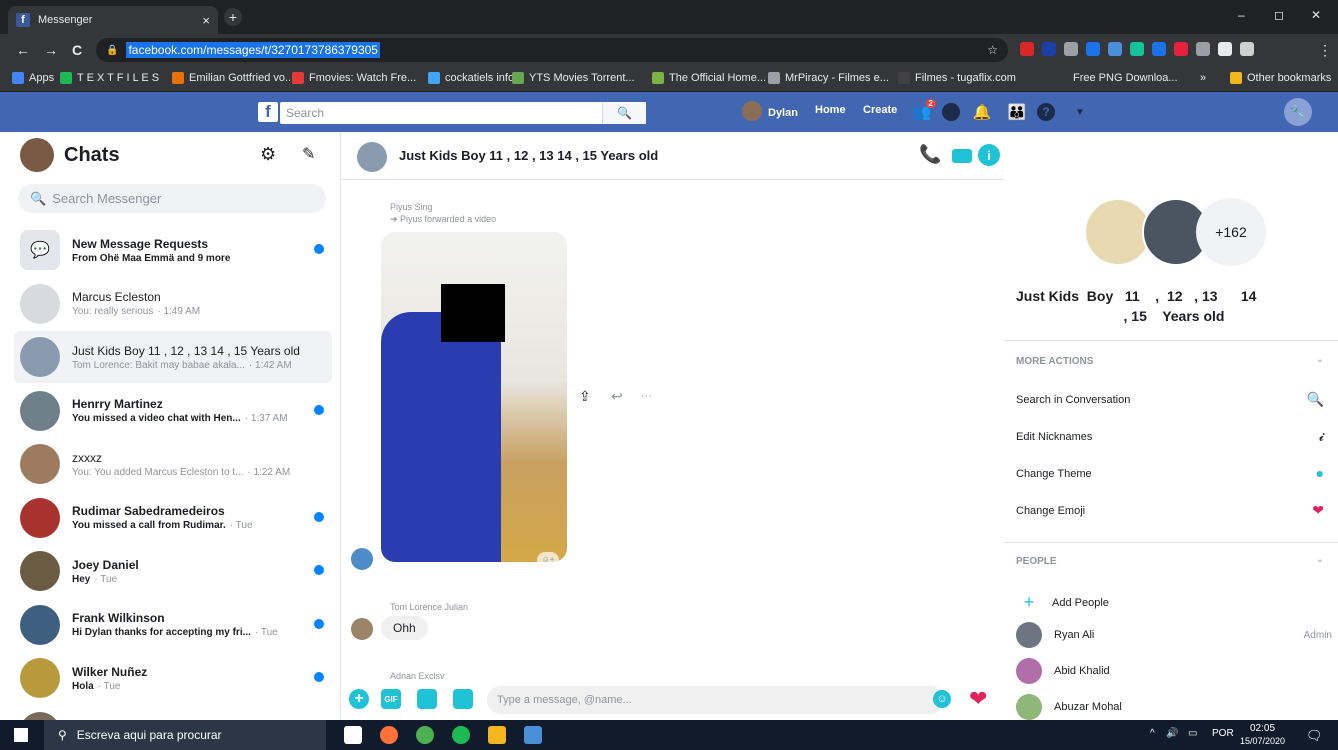 The image size is (1338, 750). Describe the element at coordinates (1046, 112) in the screenshot. I see `help-icon: ?` at that location.